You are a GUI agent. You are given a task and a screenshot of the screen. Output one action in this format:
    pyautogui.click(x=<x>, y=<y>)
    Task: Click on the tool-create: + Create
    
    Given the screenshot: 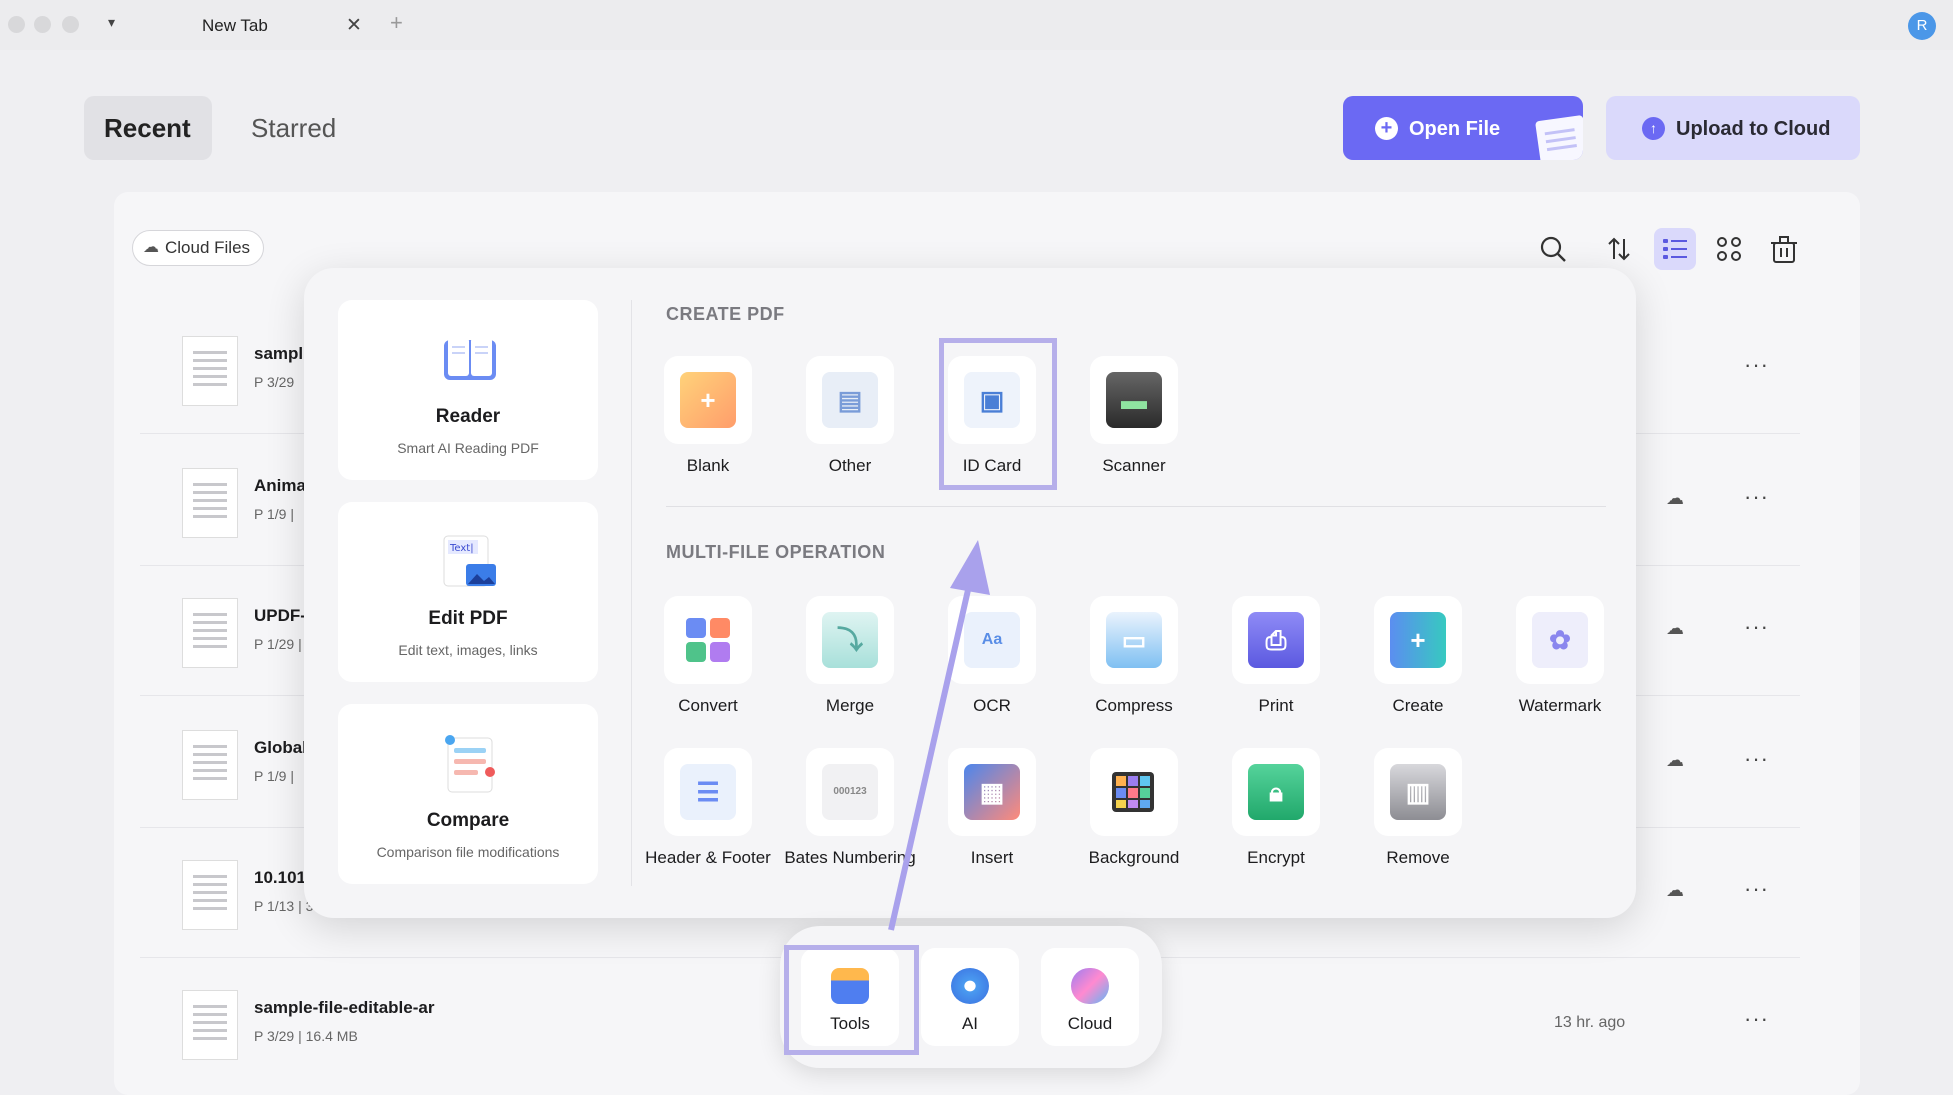 What is the action you would take?
    pyautogui.click(x=1418, y=656)
    